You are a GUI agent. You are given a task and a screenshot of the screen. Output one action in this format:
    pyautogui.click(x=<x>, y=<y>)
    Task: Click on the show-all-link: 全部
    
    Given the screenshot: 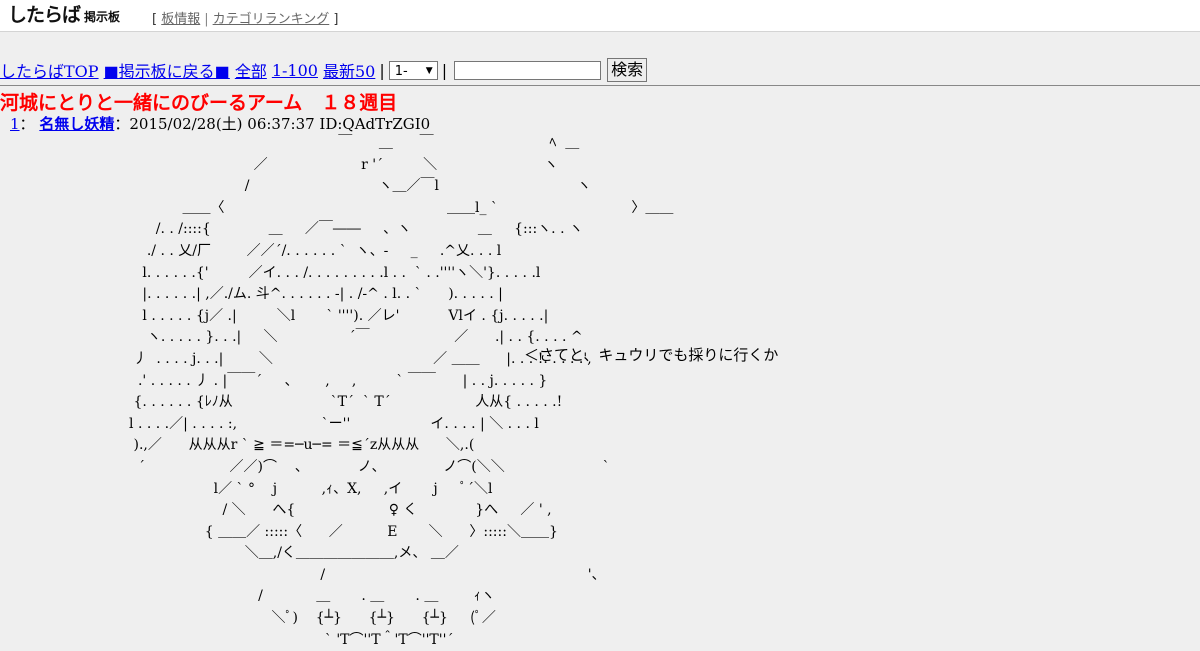 What is the action you would take?
    pyautogui.click(x=251, y=70)
    